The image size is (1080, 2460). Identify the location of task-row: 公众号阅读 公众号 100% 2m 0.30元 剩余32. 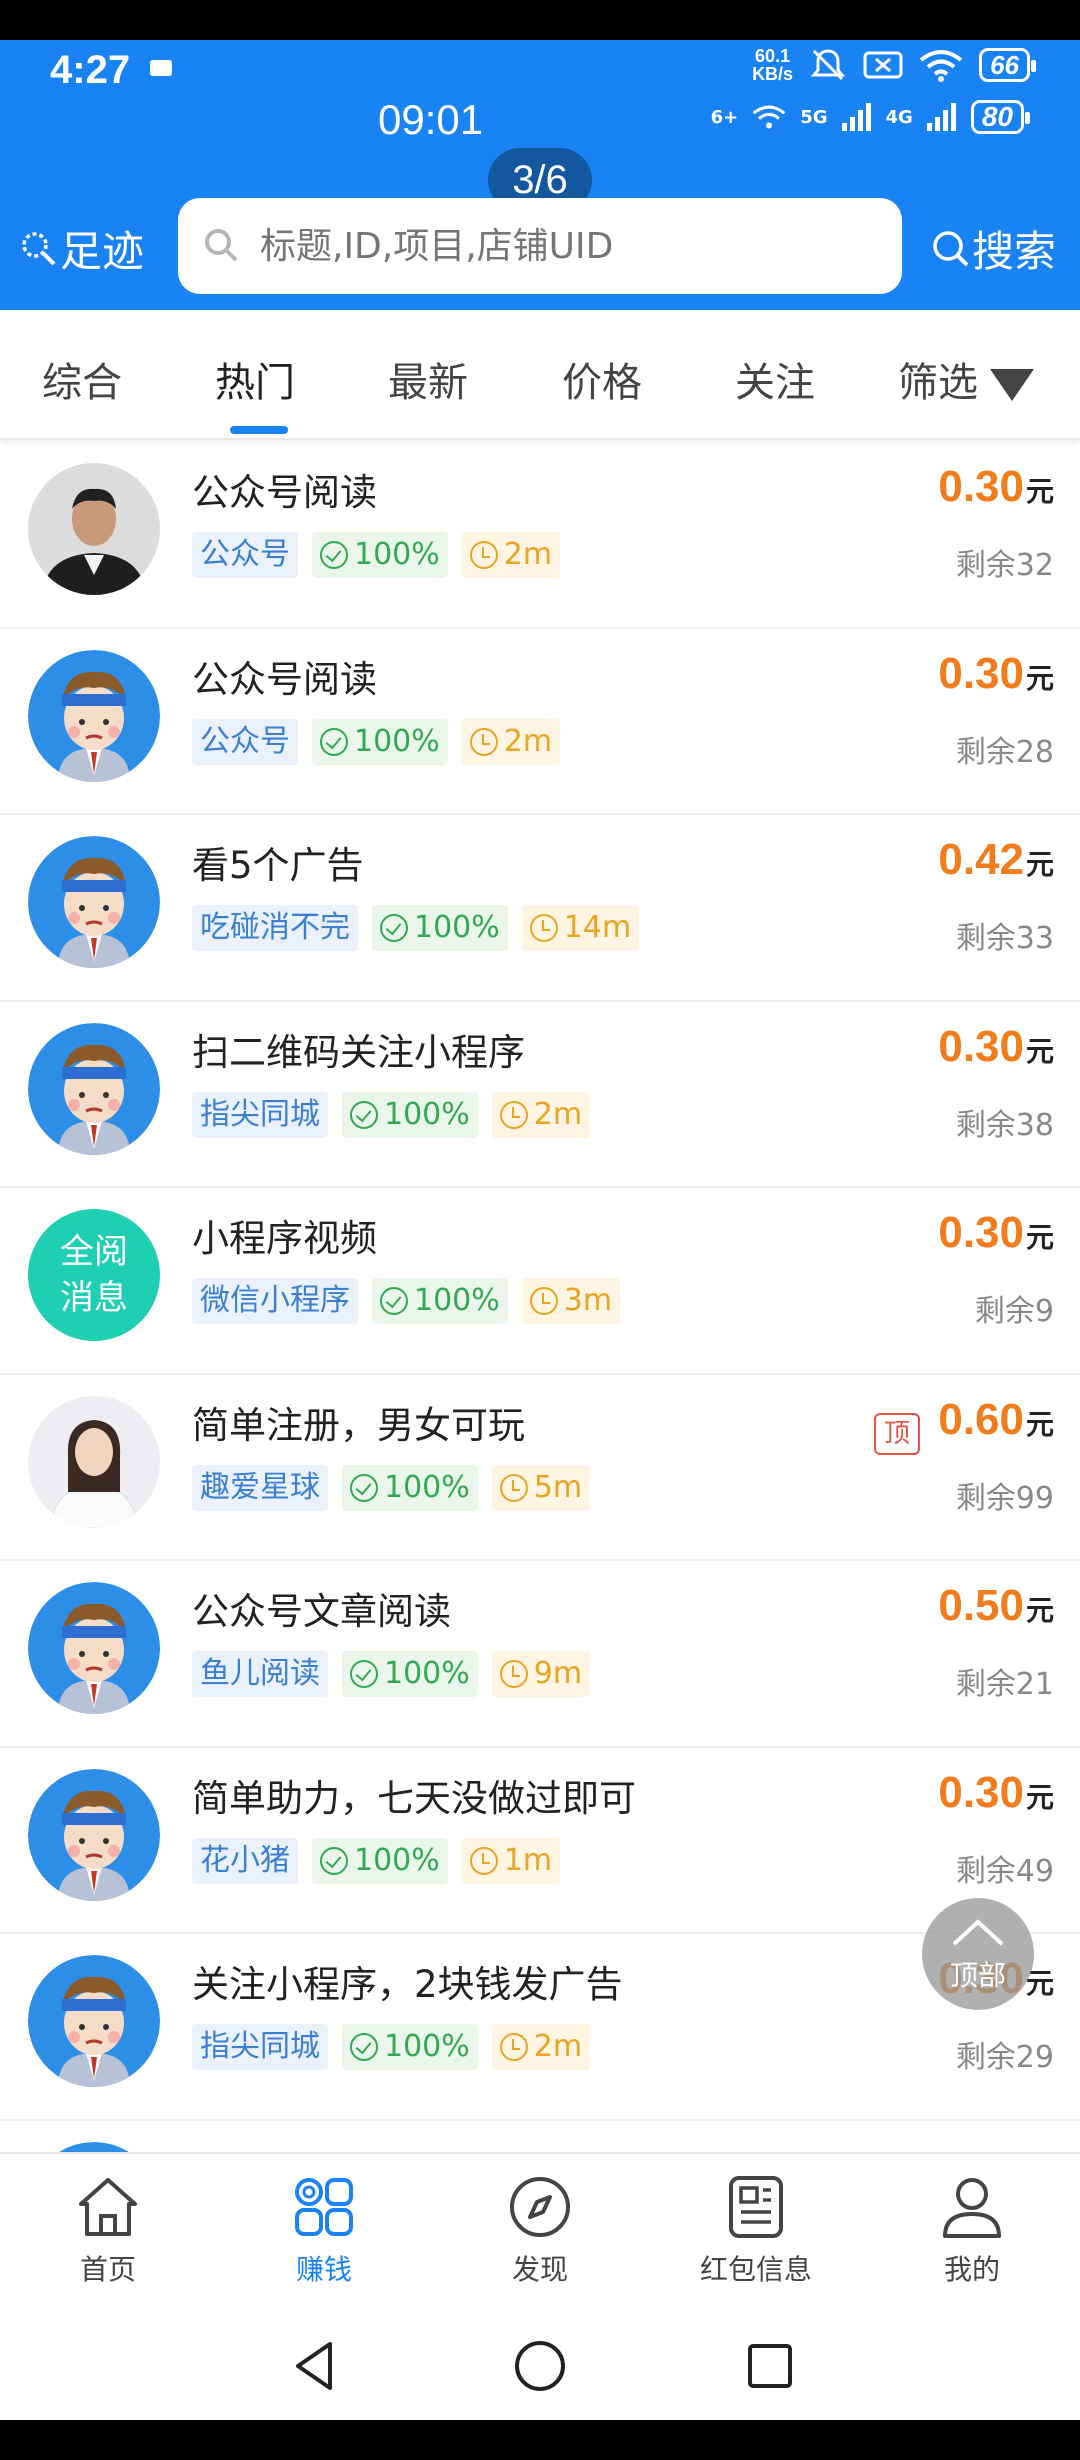
(540, 535).